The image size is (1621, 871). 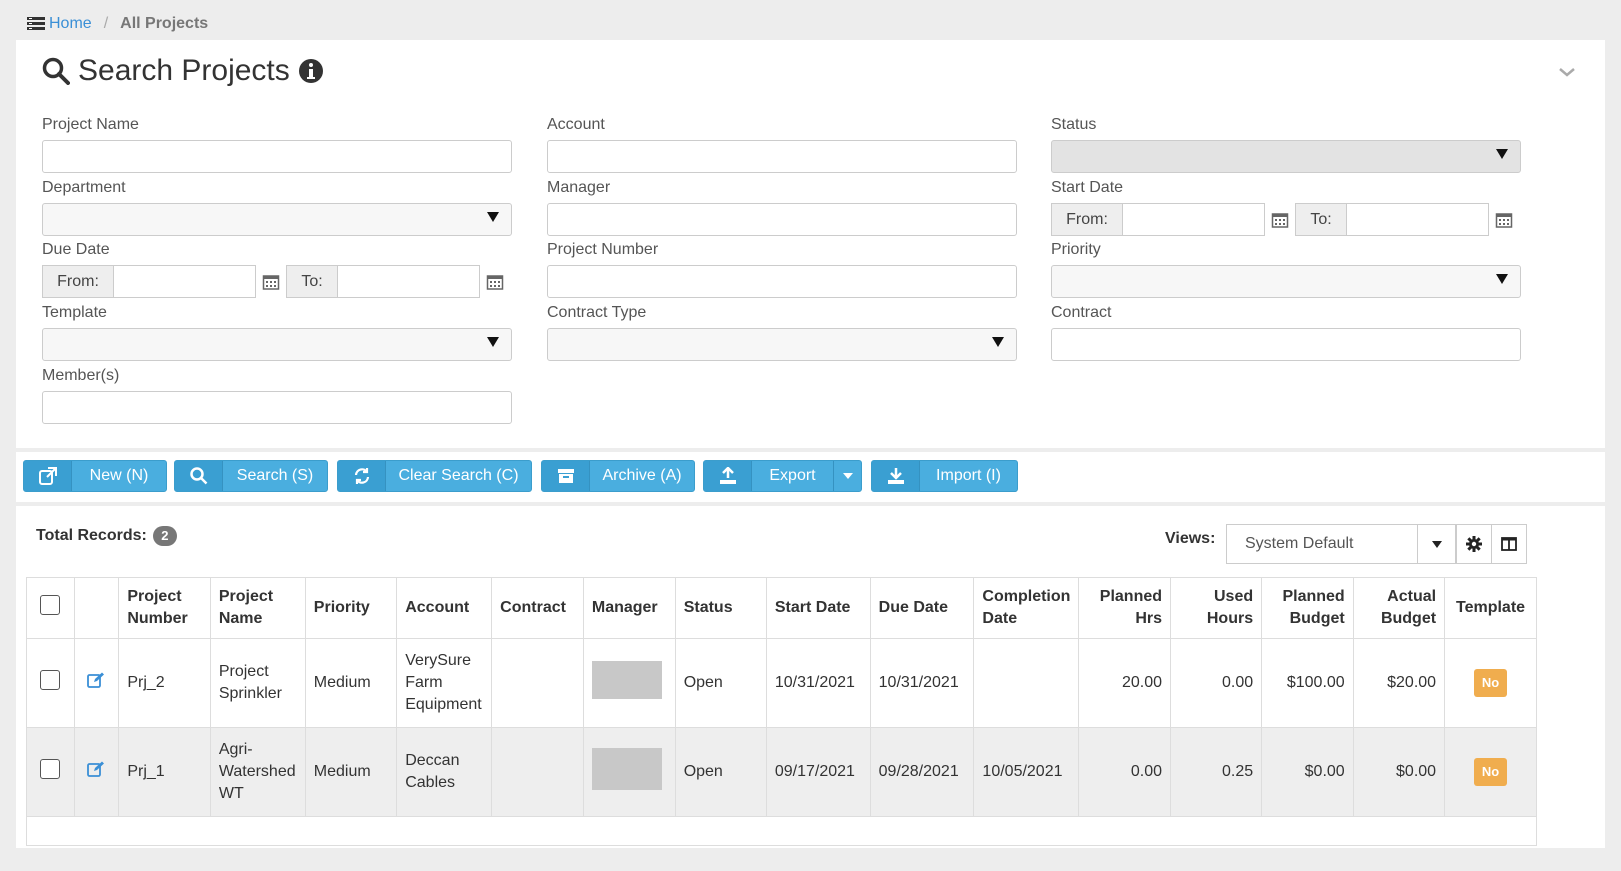 What do you see at coordinates (434, 476) in the screenshot?
I see `clear-search-button: Clear Search (C)` at bounding box center [434, 476].